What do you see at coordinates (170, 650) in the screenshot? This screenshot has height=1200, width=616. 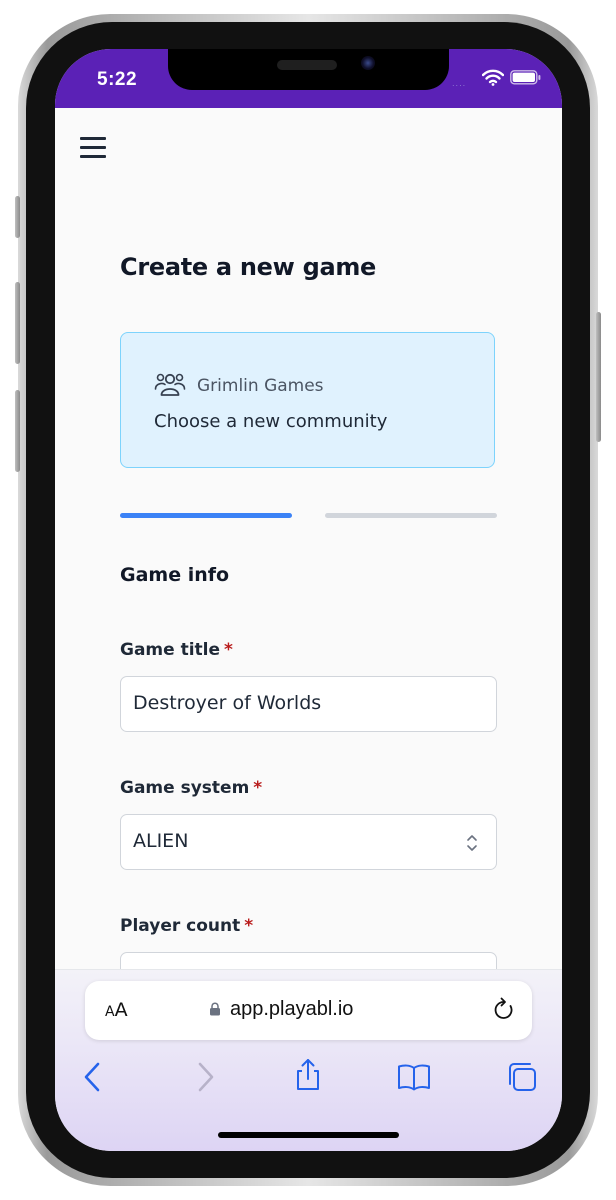 I see `game-title-label-text: Game title` at bounding box center [170, 650].